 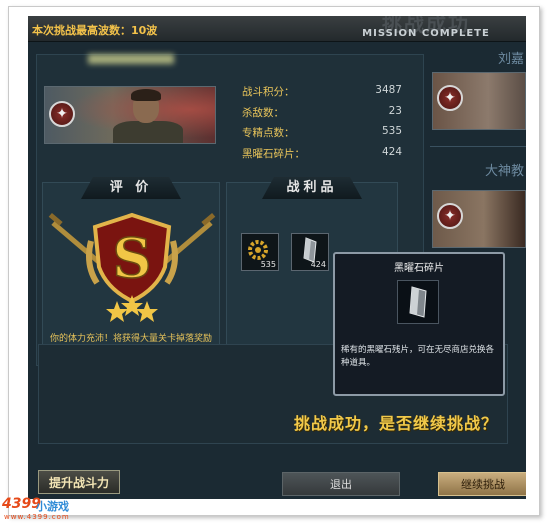 I want to click on max-wave-text: 本次挑战最高波数：10波, so click(x=95, y=30).